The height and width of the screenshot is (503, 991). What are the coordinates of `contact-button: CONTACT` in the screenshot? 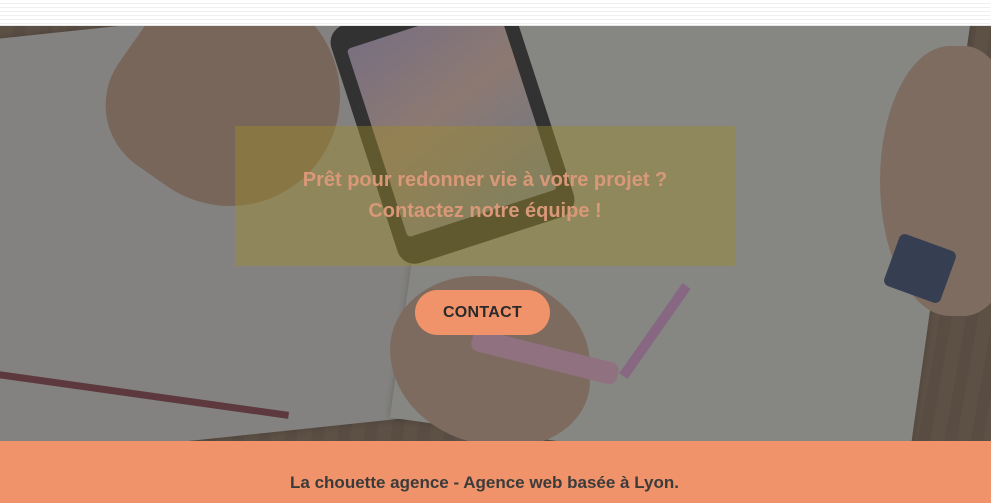 It's located at (482, 312).